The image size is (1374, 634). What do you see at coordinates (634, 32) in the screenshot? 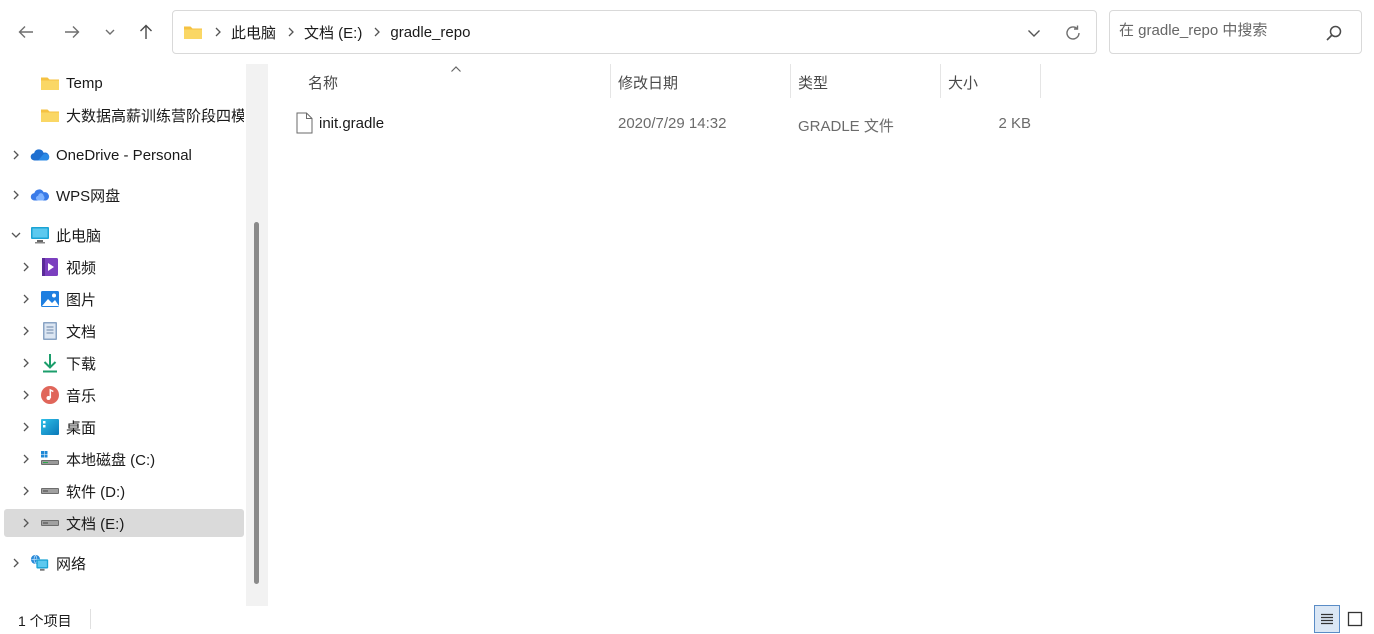
I see `address-bar: 此电脑 文档 (E:) gradle_repo` at bounding box center [634, 32].